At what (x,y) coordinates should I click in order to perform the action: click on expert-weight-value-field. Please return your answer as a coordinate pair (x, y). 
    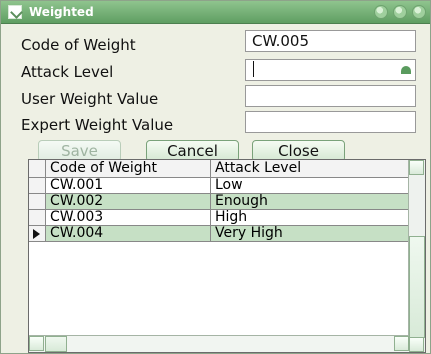
    Looking at the image, I should click on (330, 122).